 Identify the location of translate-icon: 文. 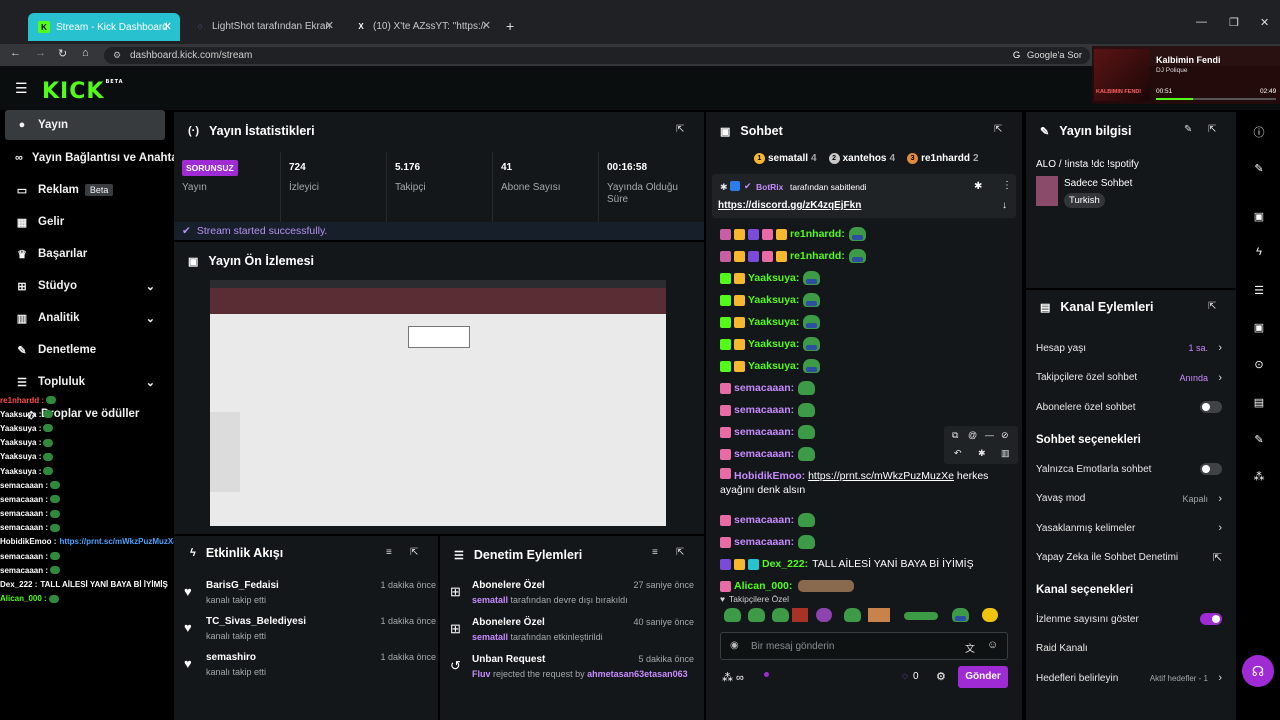
(970, 647).